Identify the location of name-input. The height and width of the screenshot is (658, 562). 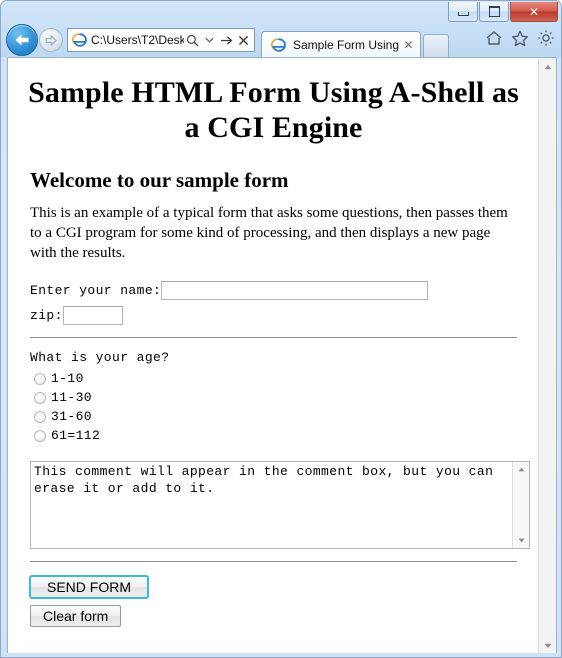
(295, 291).